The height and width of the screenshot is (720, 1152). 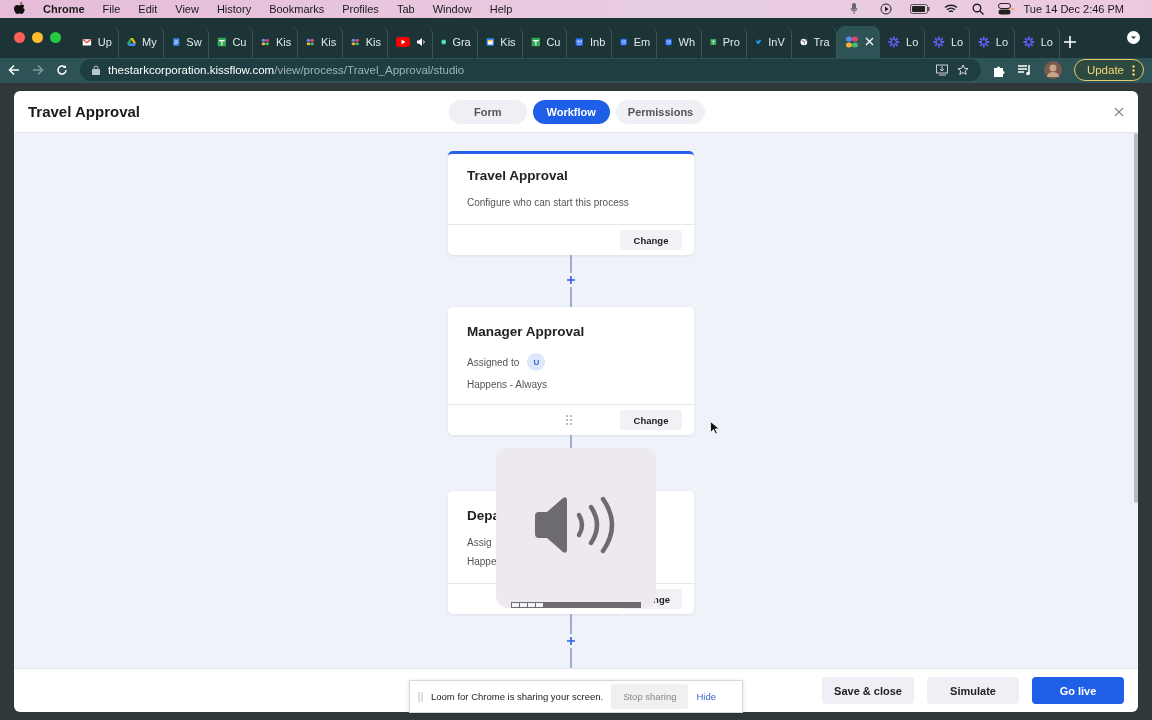 What do you see at coordinates (851, 41) in the screenshot?
I see `butterfly-icon` at bounding box center [851, 41].